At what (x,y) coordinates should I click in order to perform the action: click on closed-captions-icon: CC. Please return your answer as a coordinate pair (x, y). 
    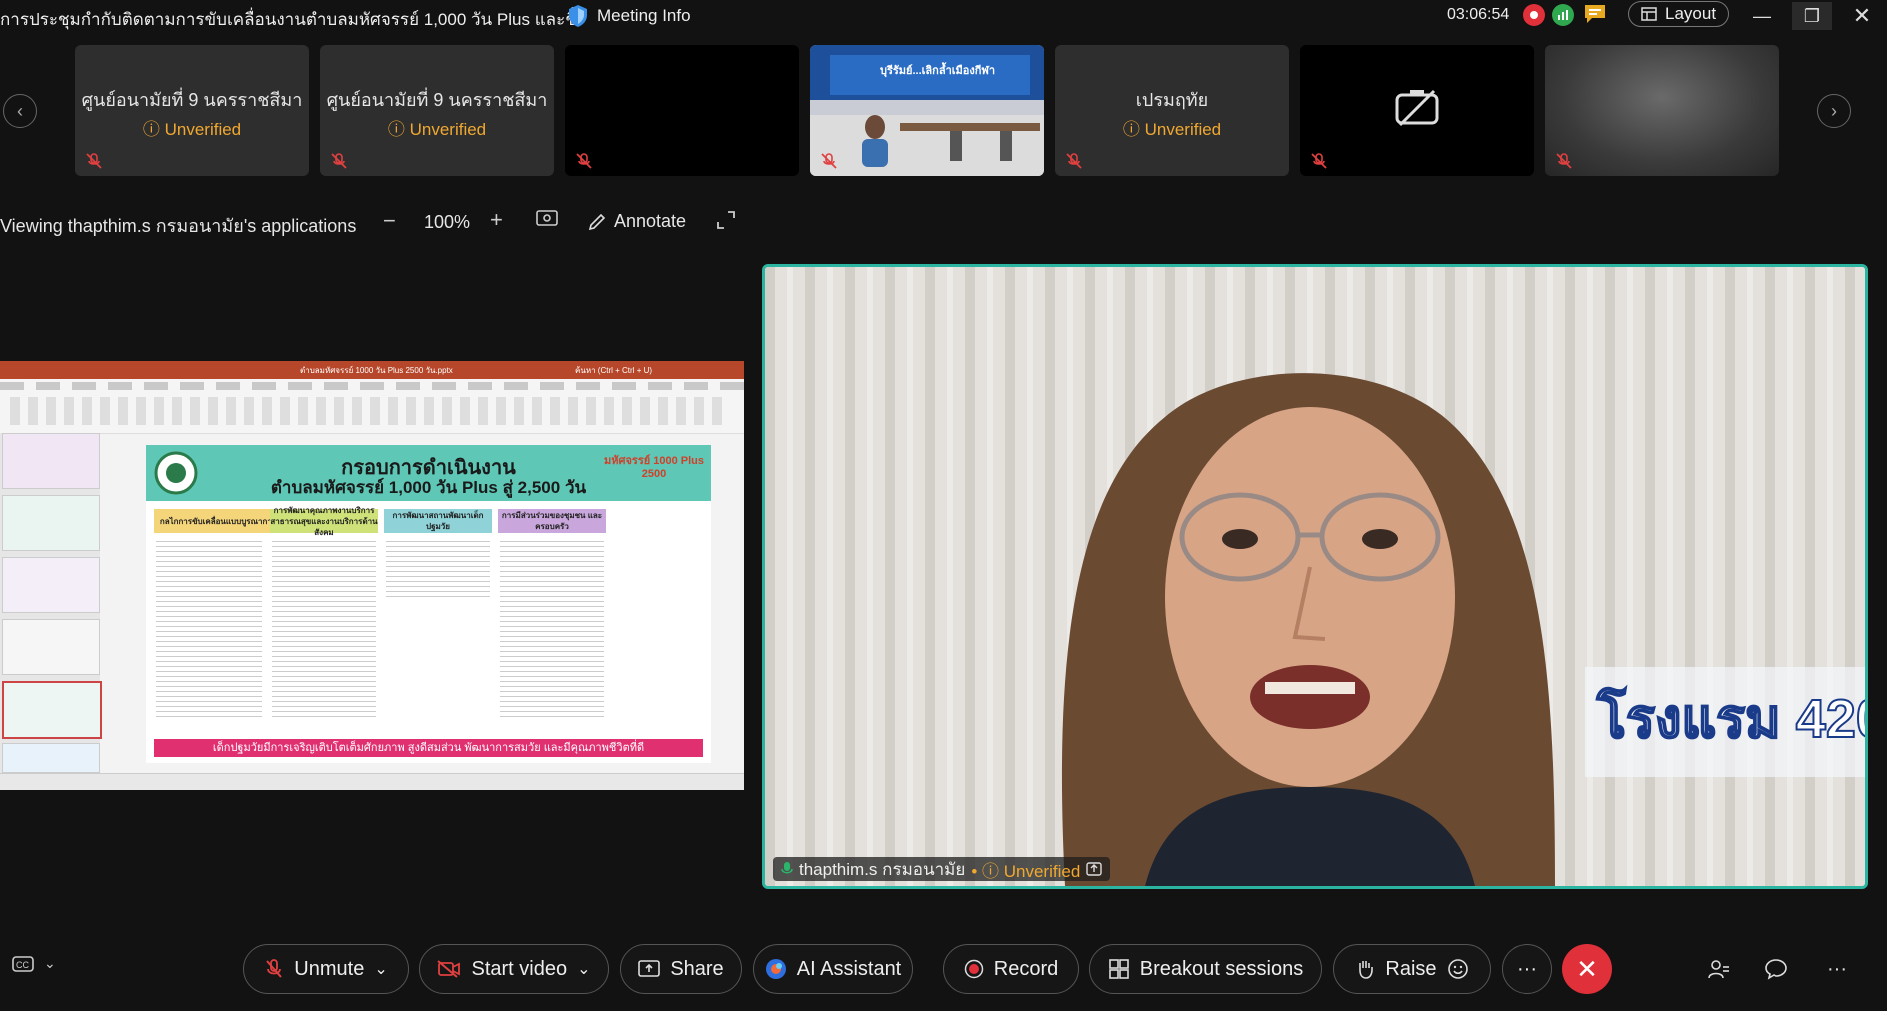
    Looking at the image, I should click on (23, 963).